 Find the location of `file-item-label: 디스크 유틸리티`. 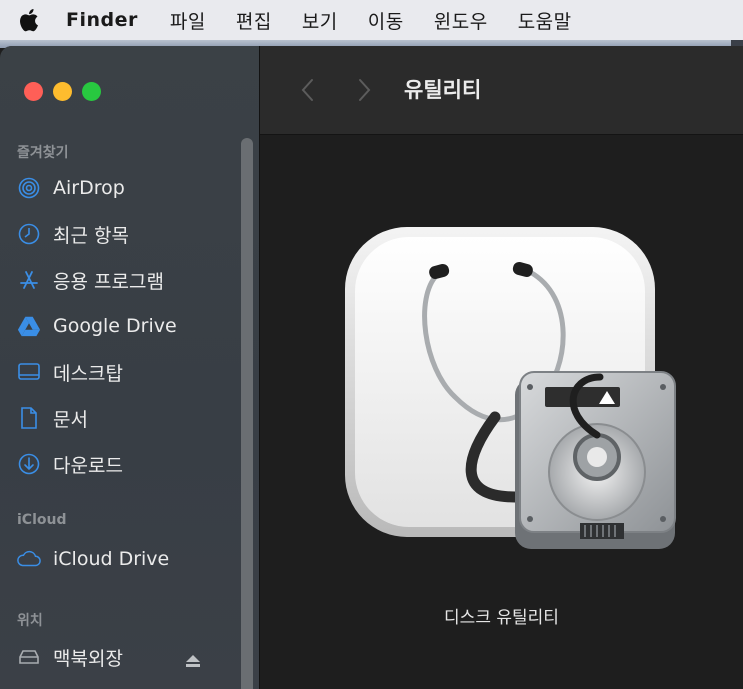

file-item-label: 디스크 유틸리티 is located at coordinates (501, 615).